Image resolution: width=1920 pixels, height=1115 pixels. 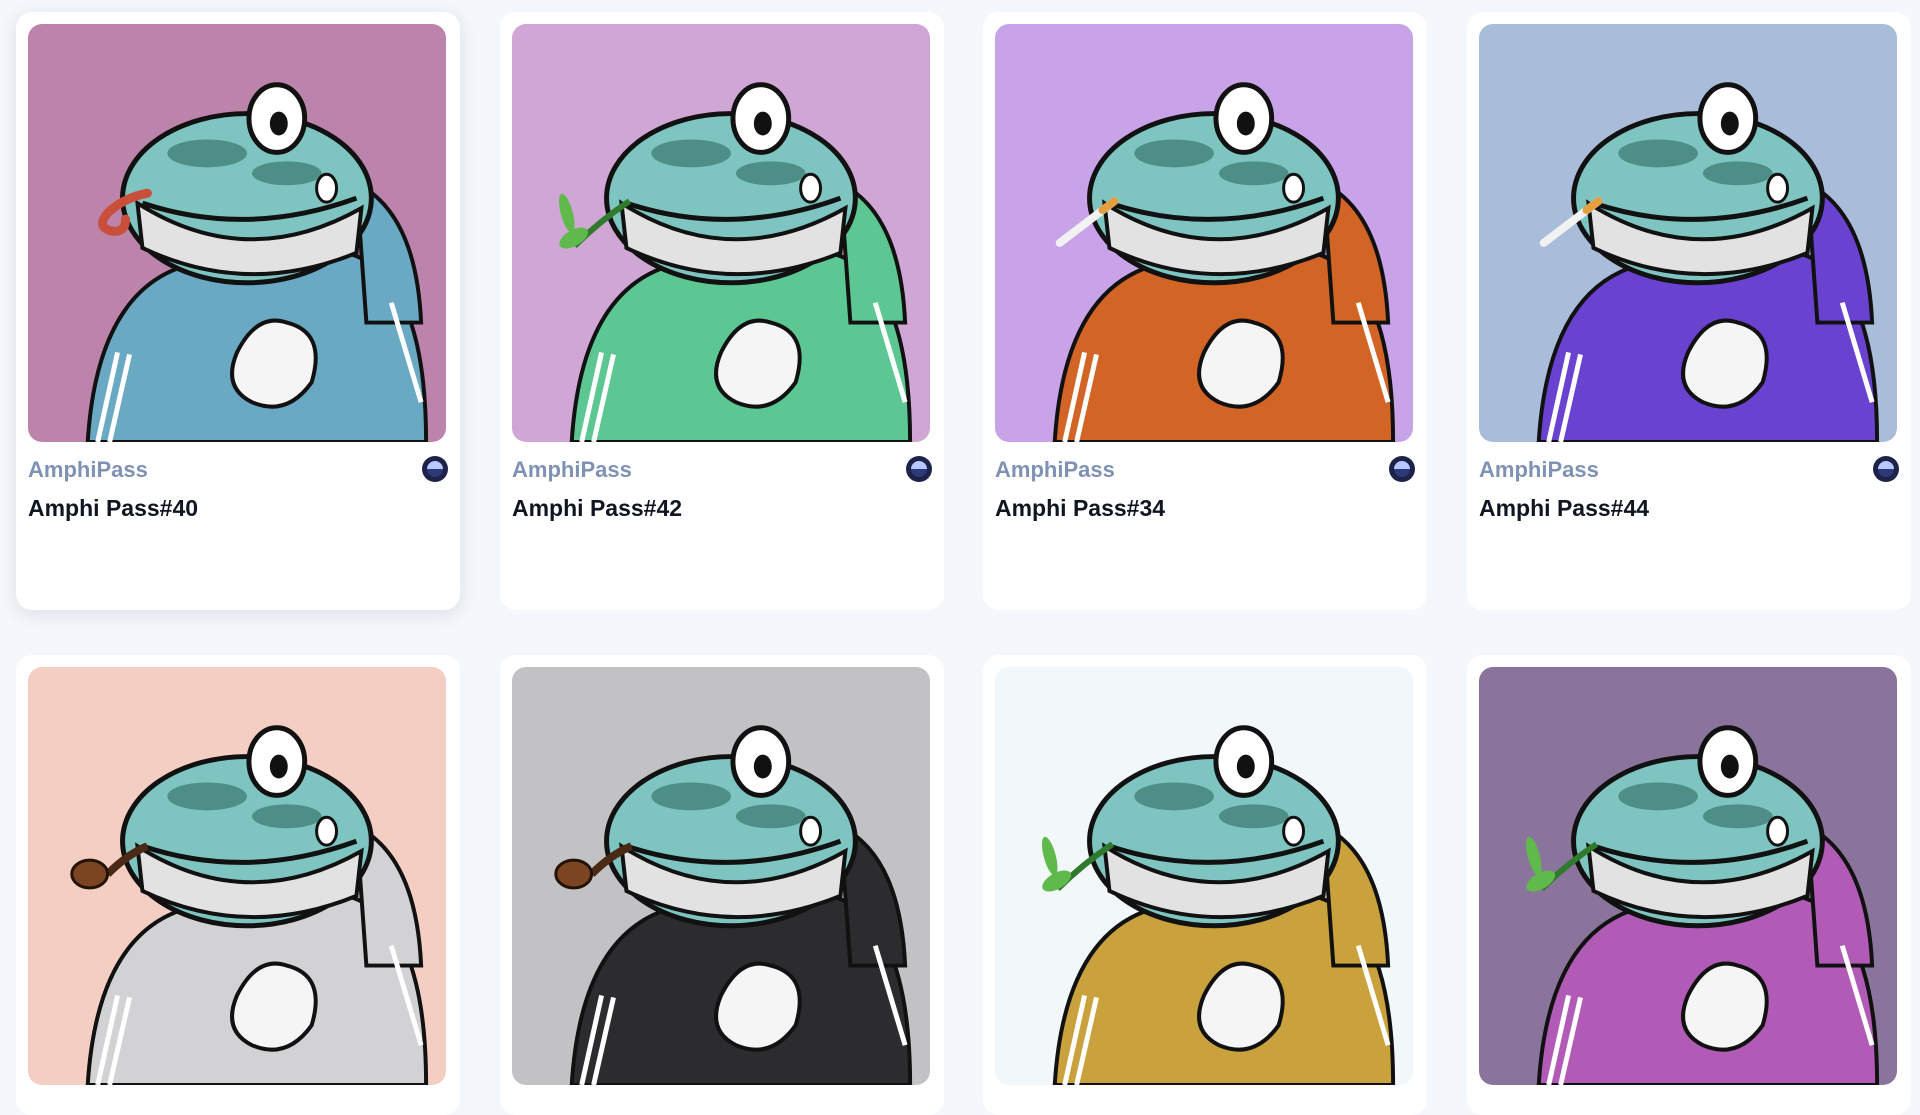 What do you see at coordinates (113, 508) in the screenshot?
I see `item-name: Amphi Pass#40` at bounding box center [113, 508].